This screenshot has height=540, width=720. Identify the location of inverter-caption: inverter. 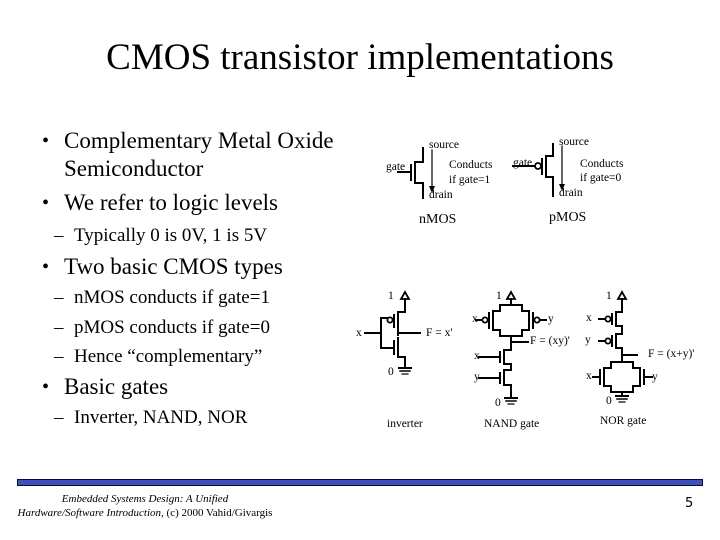
(405, 424).